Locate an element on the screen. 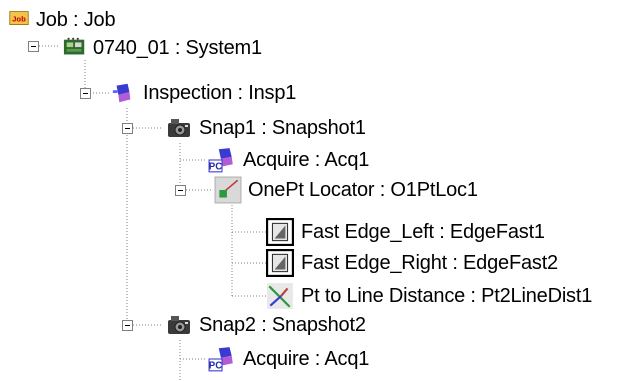  tree-node-system: 0740_01 : System1 is located at coordinates (162, 48).